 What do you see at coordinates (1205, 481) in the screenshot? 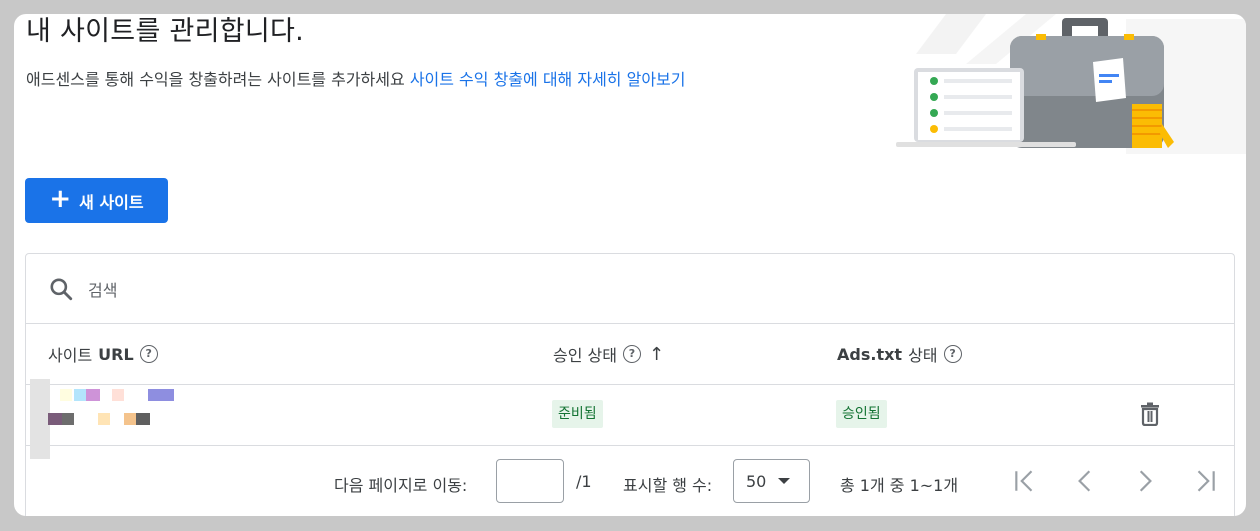
I see `last-page-icon` at bounding box center [1205, 481].